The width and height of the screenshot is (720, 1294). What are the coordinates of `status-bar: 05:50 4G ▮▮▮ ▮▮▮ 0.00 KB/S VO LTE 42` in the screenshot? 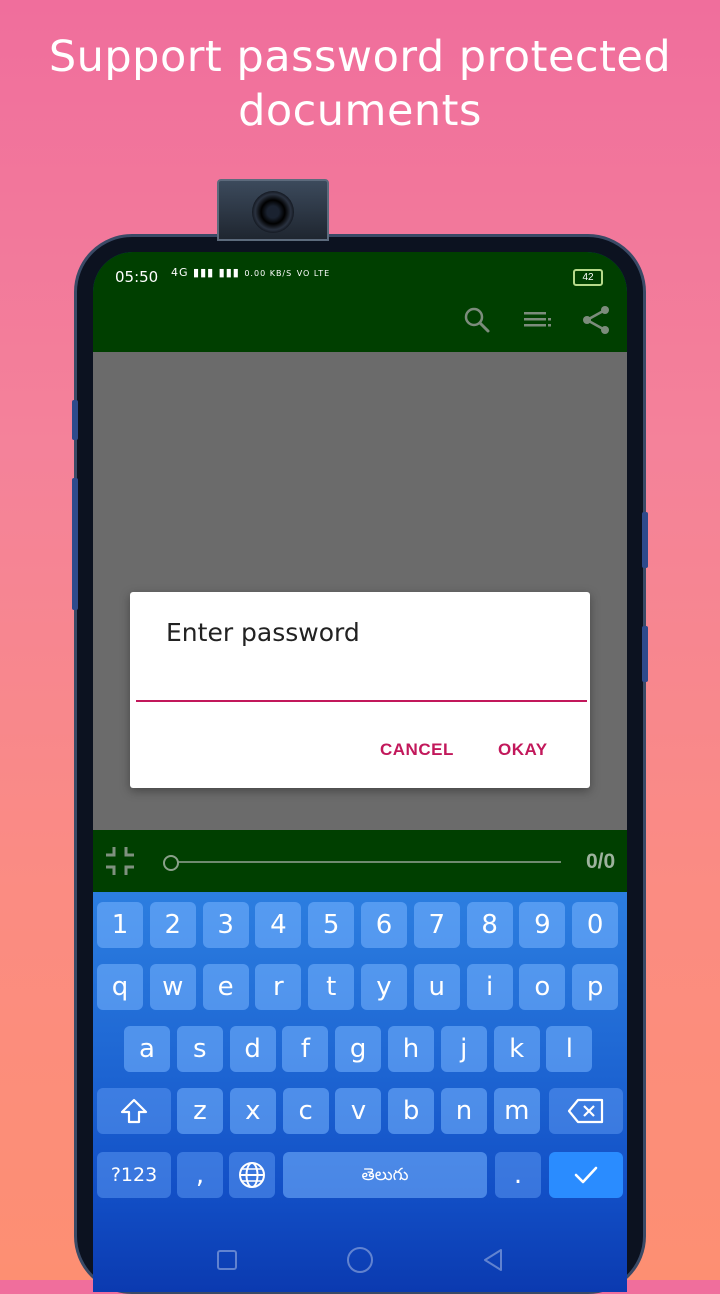 It's located at (360, 271).